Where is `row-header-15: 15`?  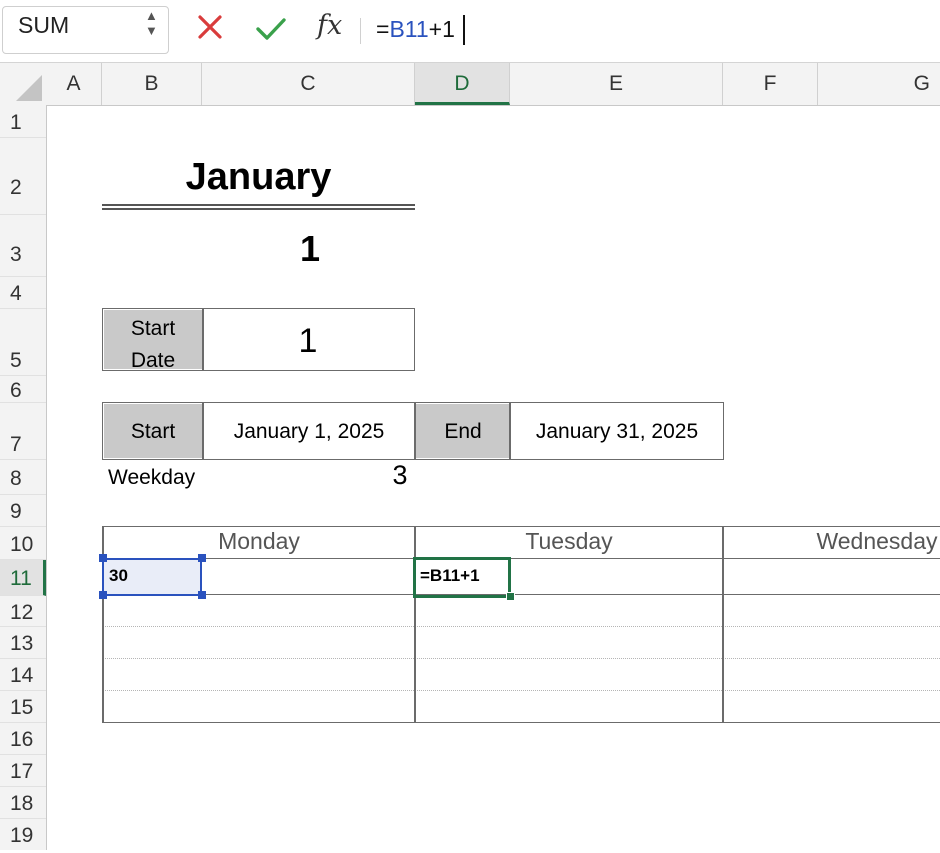 row-header-15: 15 is located at coordinates (23, 707).